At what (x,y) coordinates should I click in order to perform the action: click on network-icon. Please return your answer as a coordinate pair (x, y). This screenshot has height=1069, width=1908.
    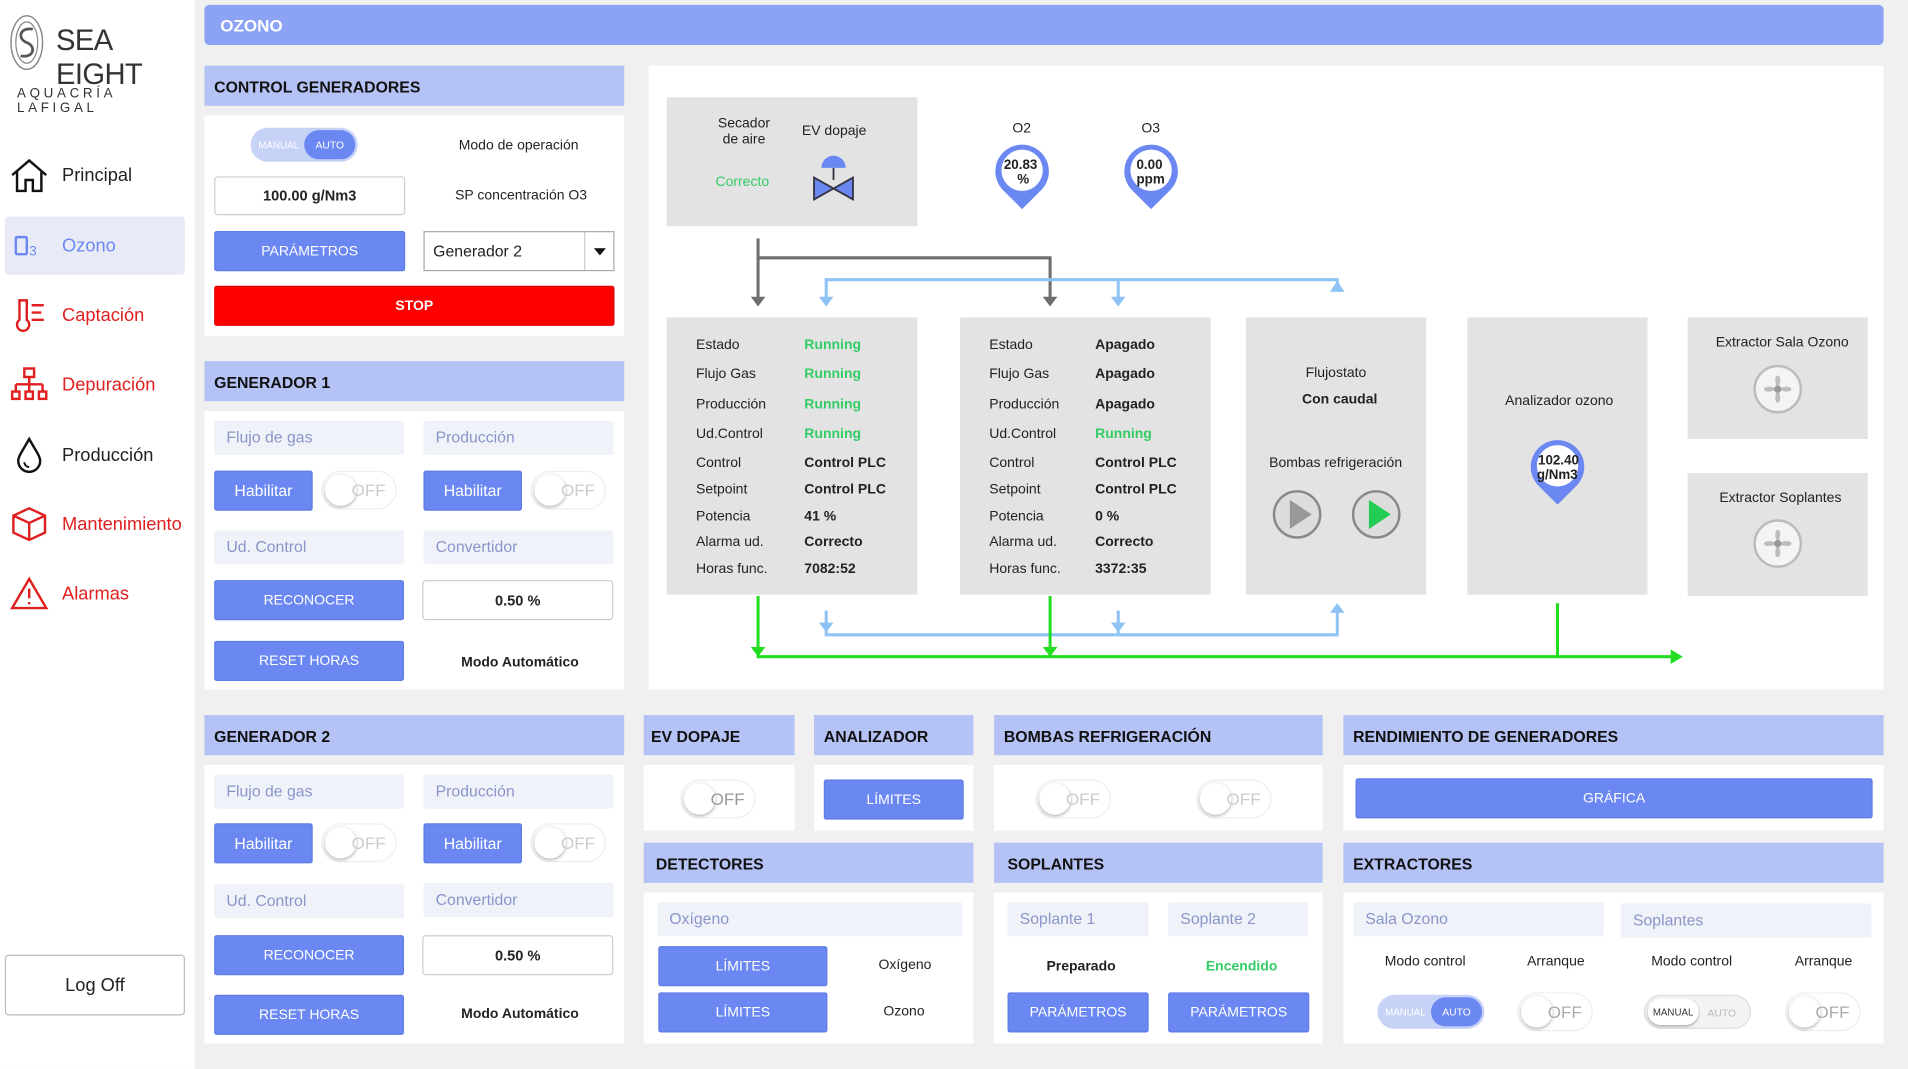
    Looking at the image, I should click on (29, 384).